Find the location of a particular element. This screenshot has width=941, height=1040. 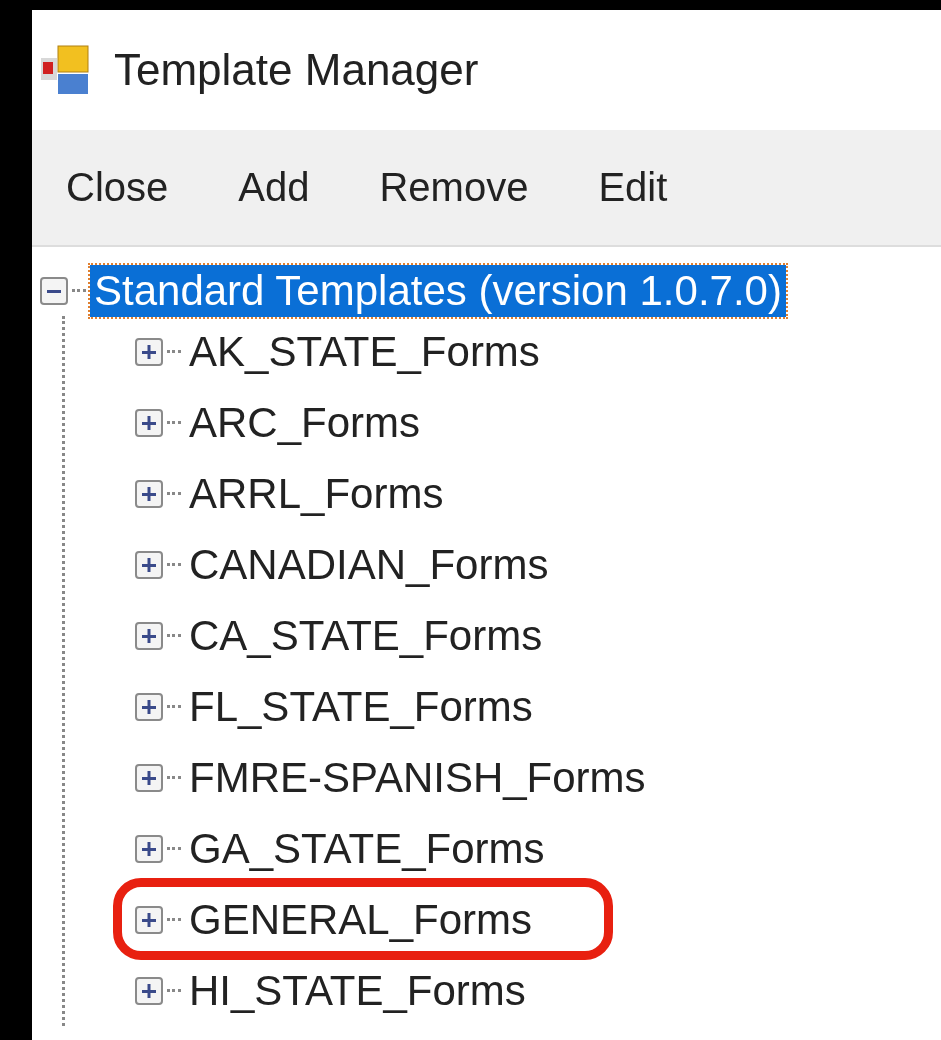

tree-item: AK_STATE_Forms is located at coordinates (364, 351).